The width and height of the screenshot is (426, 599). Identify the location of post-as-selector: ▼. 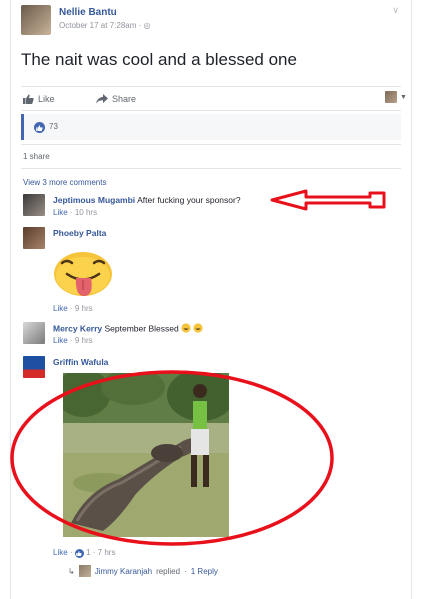
(396, 97).